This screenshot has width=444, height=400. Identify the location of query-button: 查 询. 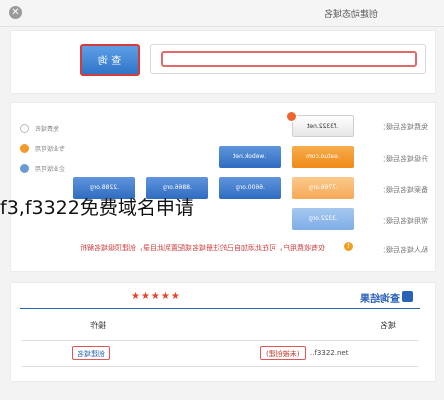
(110, 60).